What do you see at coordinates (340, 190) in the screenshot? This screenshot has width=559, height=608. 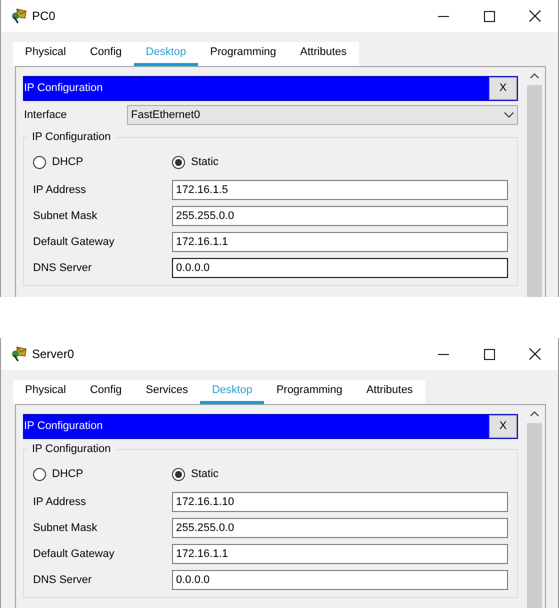 I see `input-field: 172.16.1.5` at bounding box center [340, 190].